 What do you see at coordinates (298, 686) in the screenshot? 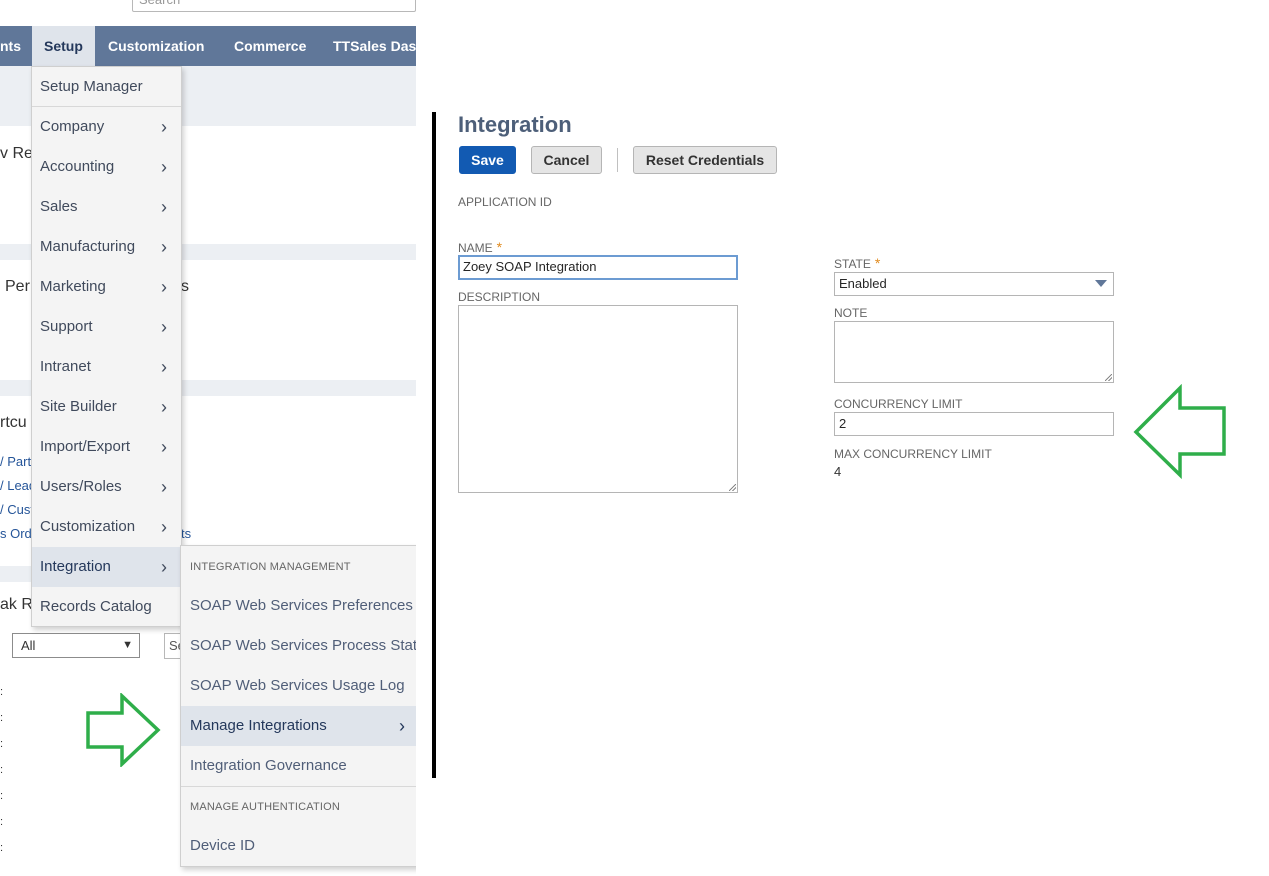
I see `submenu-item-soap-usage-log: SOAP Web Services Usage Log` at bounding box center [298, 686].